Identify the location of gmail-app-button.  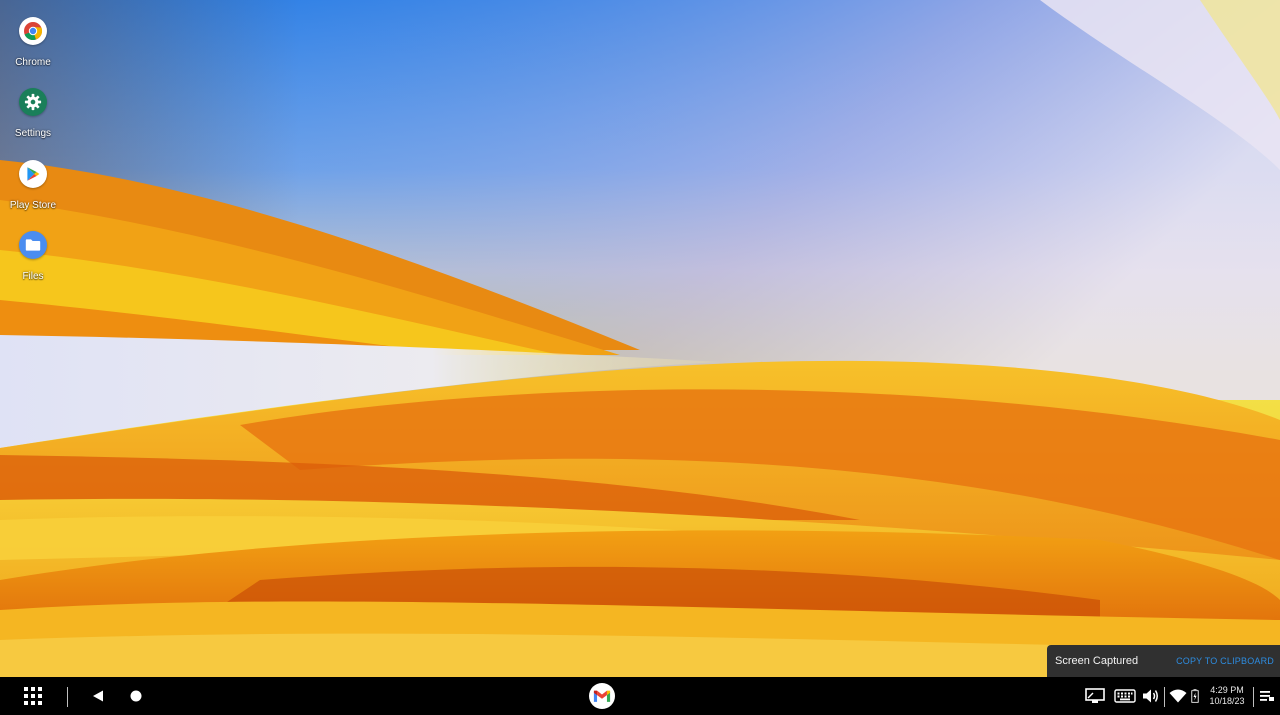
(602, 696).